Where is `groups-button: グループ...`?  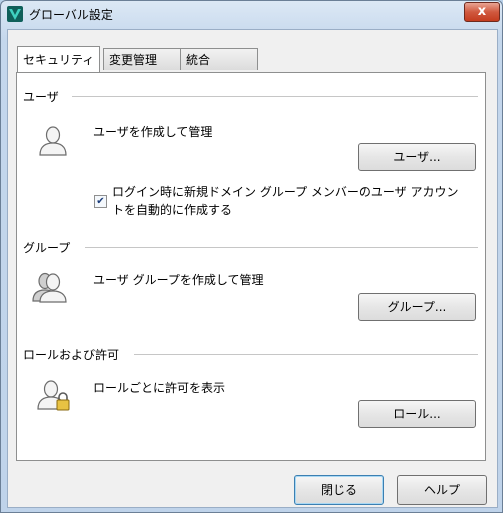
groups-button: グループ... is located at coordinates (417, 307).